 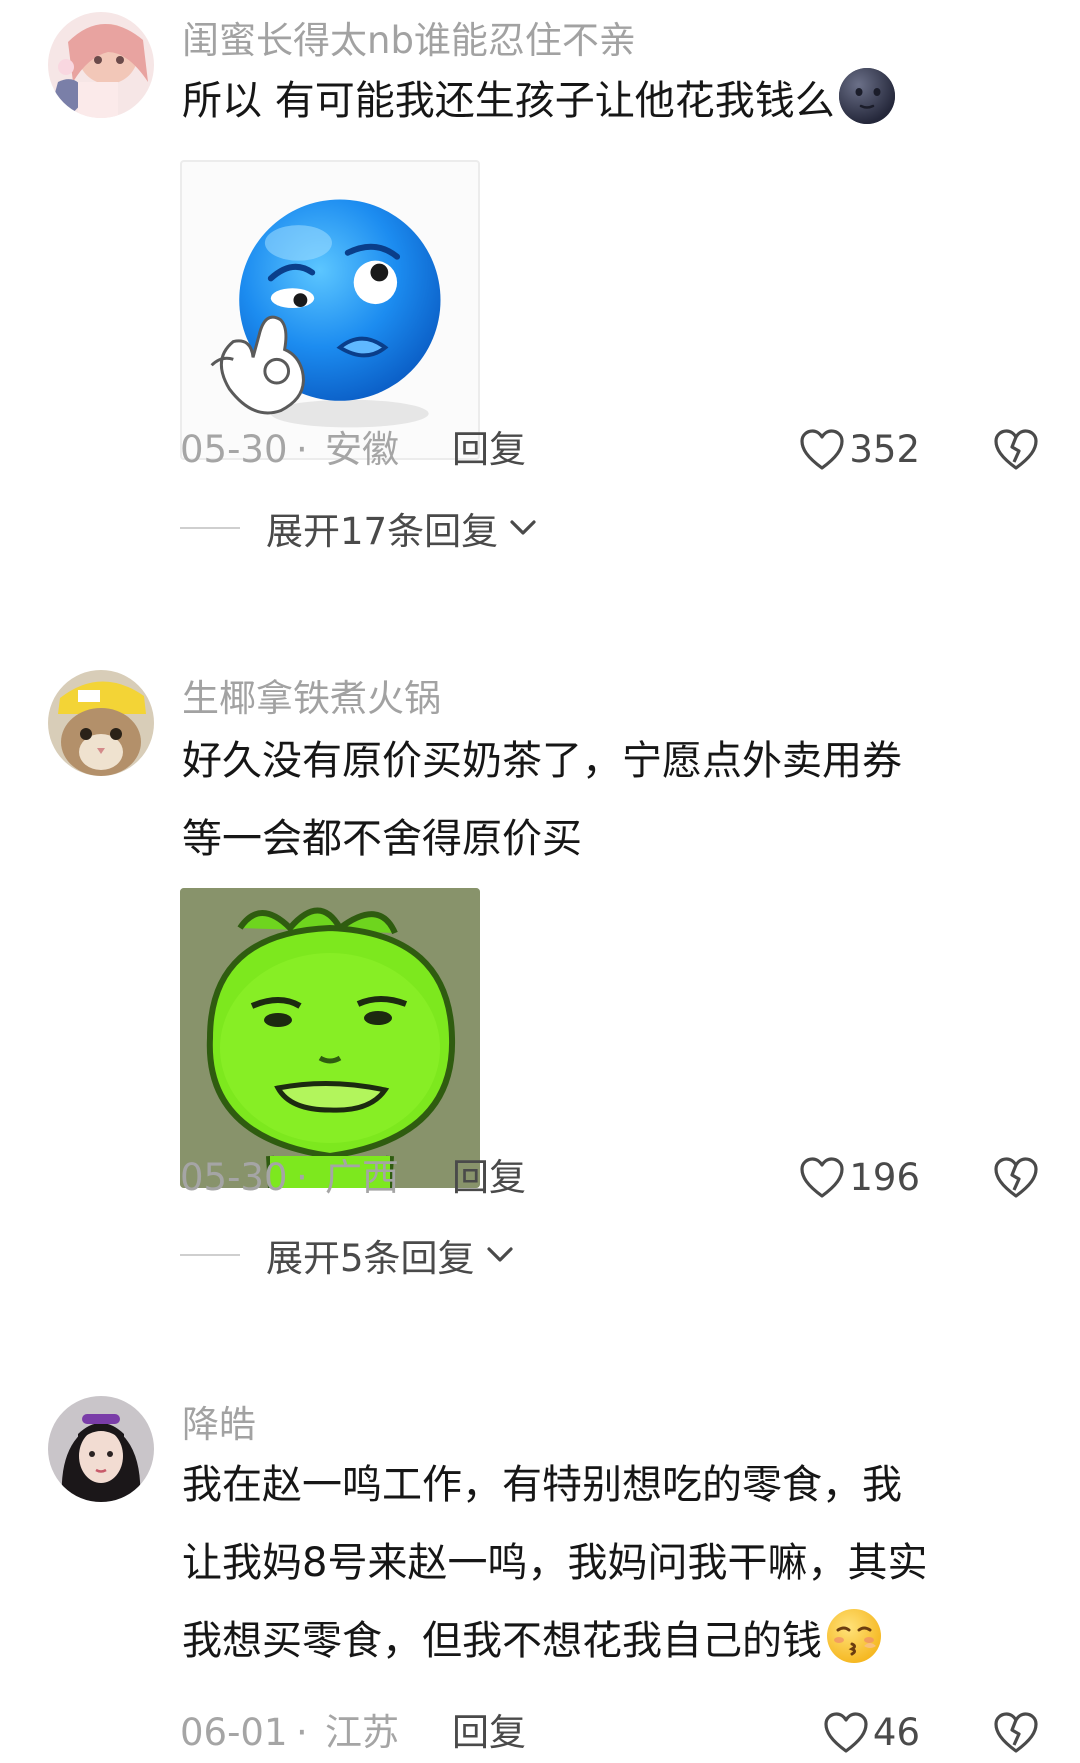 I want to click on green-bean-face-sticker-icon, so click(x=330, y=1038).